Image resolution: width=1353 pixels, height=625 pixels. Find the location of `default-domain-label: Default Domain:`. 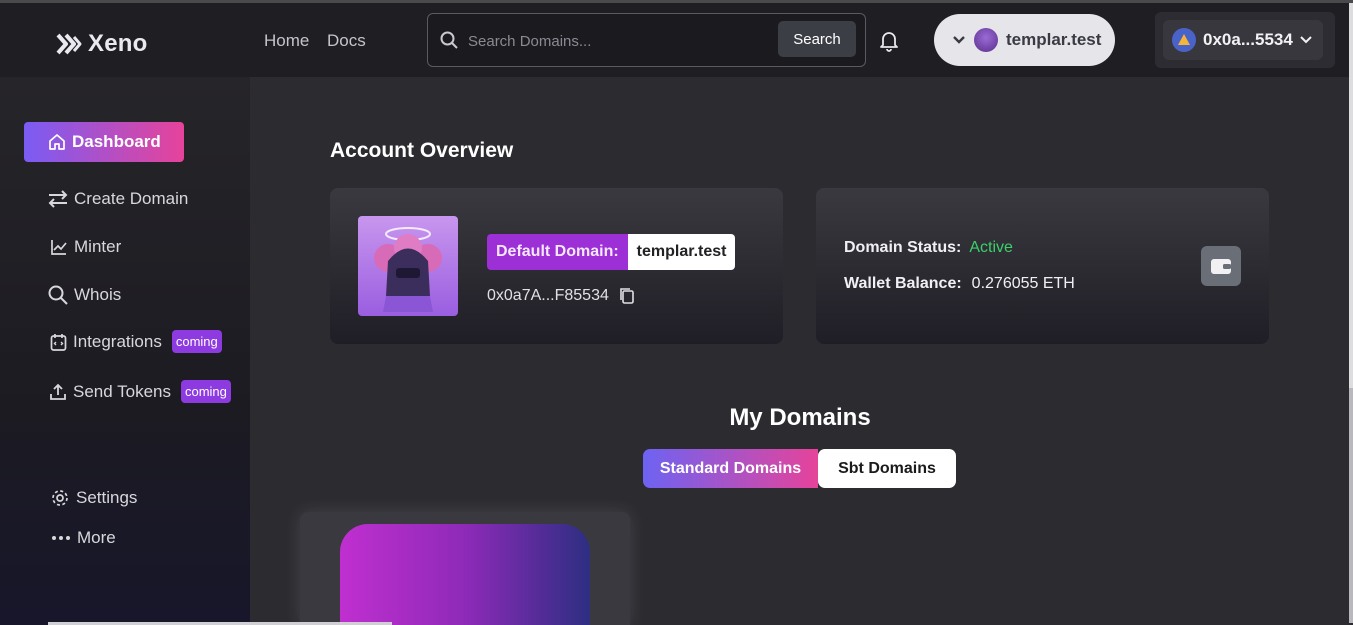

default-domain-label: Default Domain: is located at coordinates (557, 252).